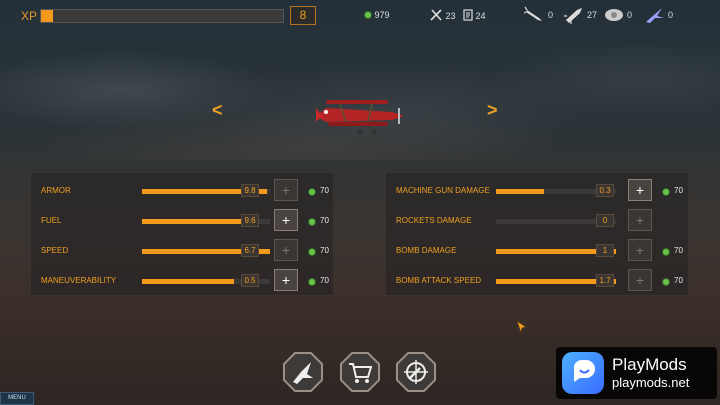 This screenshot has width=720, height=405. I want to click on top-bar: XP 8 979 23 24 0 27 0 0, so click(360, 16).